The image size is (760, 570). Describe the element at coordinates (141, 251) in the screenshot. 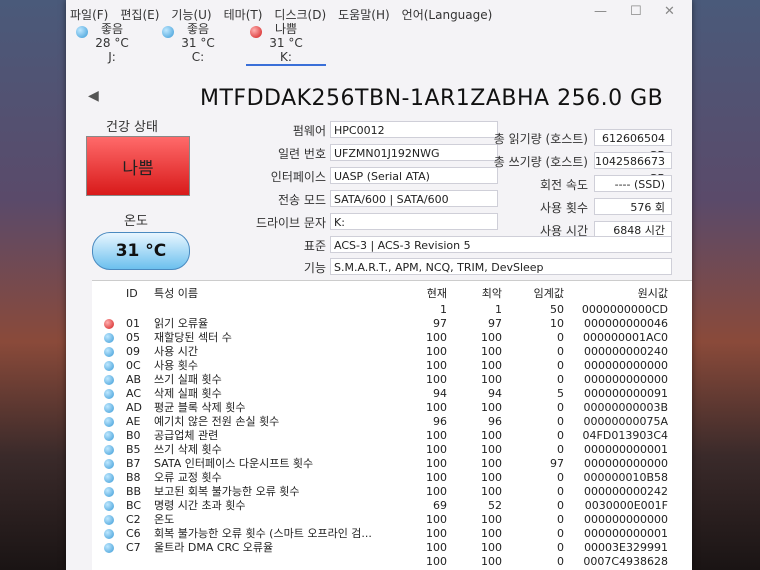

I see `temperature-badge: 31 °C` at that location.